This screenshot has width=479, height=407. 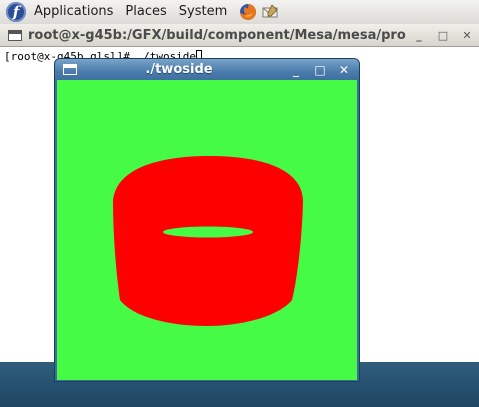 I want to click on cylinder-inner-opening, so click(x=208, y=232).